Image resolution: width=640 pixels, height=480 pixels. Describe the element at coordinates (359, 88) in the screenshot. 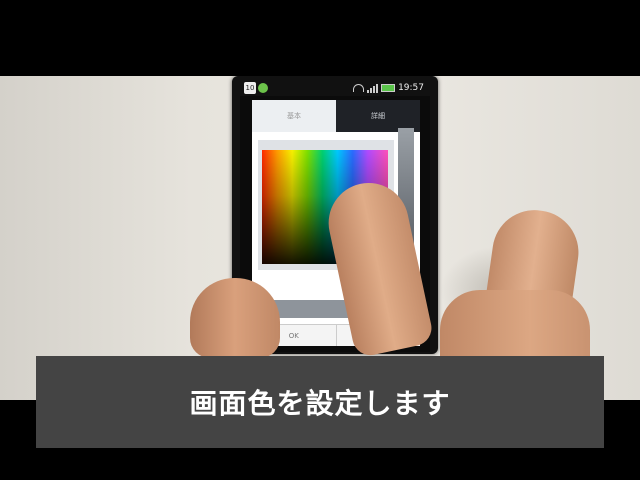

I see `wifi-icon` at that location.